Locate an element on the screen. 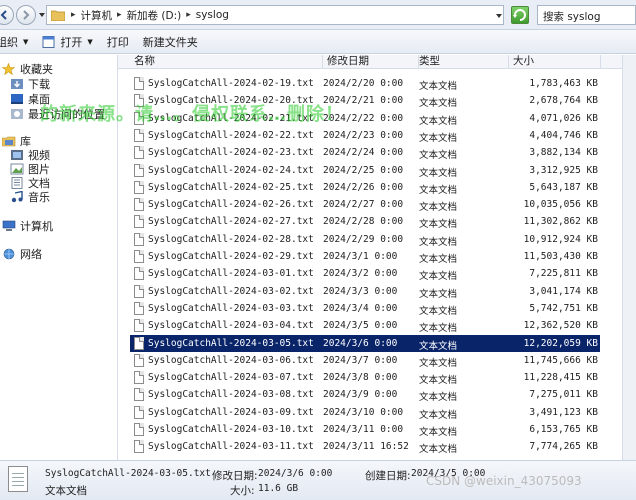 This screenshot has height=500, width=636. file-size: 5,643,187 KB is located at coordinates (563, 187).